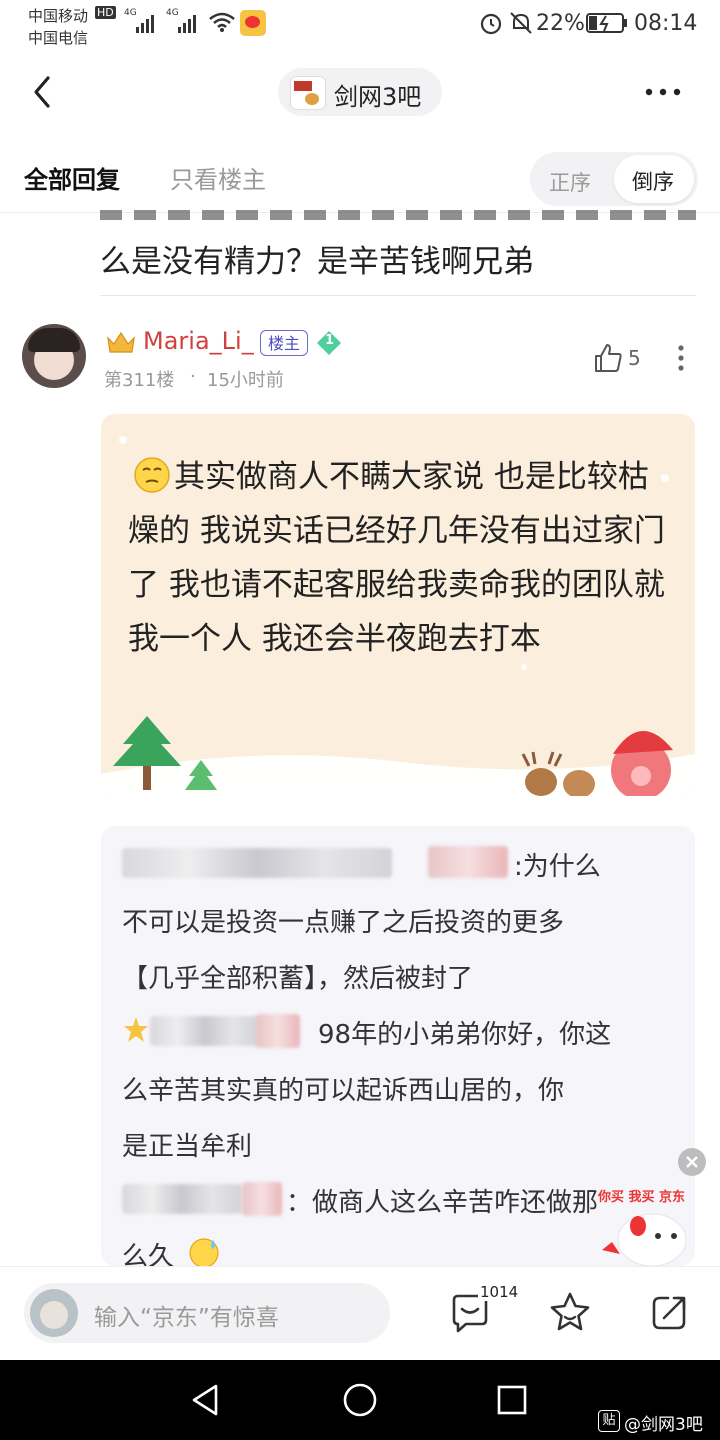 The width and height of the screenshot is (720, 1440). Describe the element at coordinates (521, 23) in the screenshot. I see `mute-bell-icon` at that location.